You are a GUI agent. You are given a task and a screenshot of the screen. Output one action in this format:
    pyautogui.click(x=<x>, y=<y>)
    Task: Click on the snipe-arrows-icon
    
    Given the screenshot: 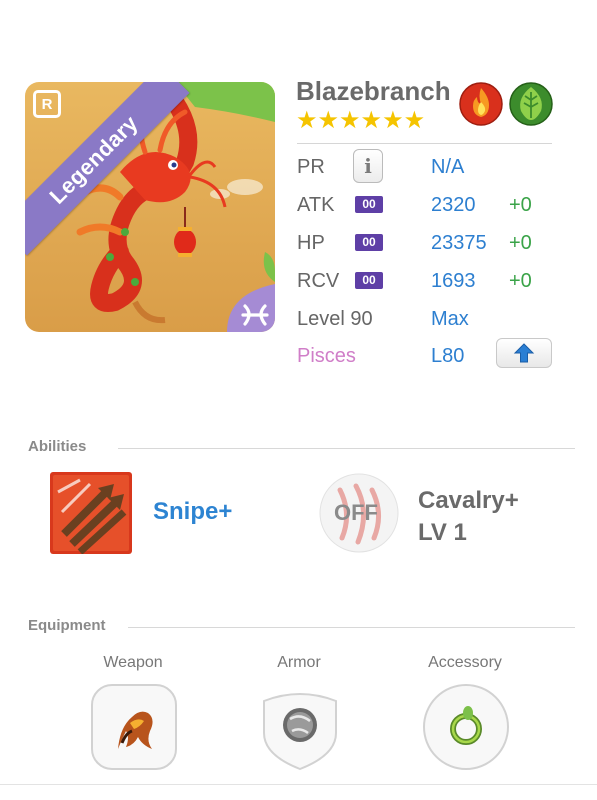 What is the action you would take?
    pyautogui.click(x=91, y=513)
    